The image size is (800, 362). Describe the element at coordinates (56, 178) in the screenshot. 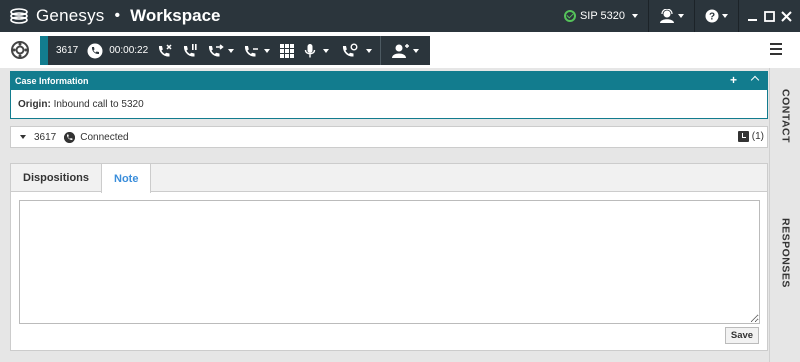

I see `tab-dispositions: Dispositions` at that location.